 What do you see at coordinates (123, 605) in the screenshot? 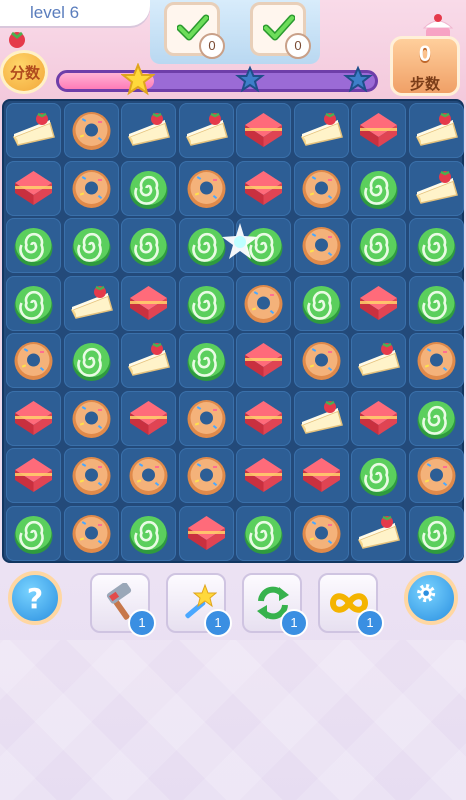
I see `hammer-tool-button: 1` at bounding box center [123, 605].